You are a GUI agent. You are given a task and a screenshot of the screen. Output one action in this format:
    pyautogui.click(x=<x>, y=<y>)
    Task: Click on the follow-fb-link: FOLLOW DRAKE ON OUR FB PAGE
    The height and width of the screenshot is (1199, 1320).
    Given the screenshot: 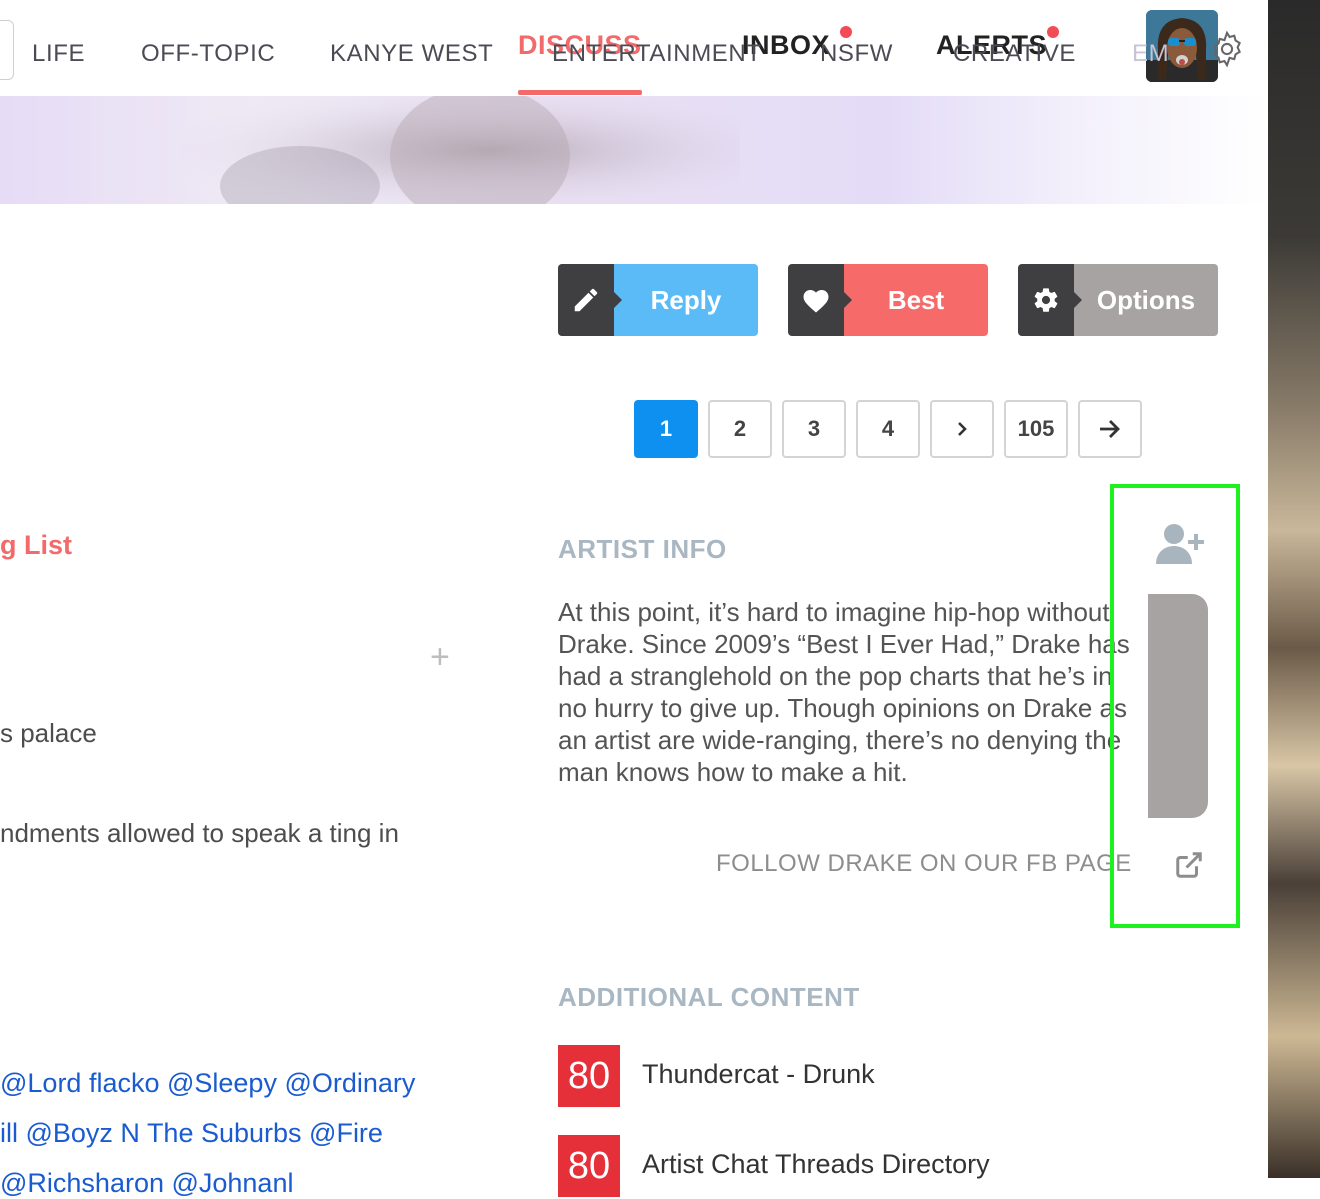 What is the action you would take?
    pyautogui.click(x=924, y=864)
    